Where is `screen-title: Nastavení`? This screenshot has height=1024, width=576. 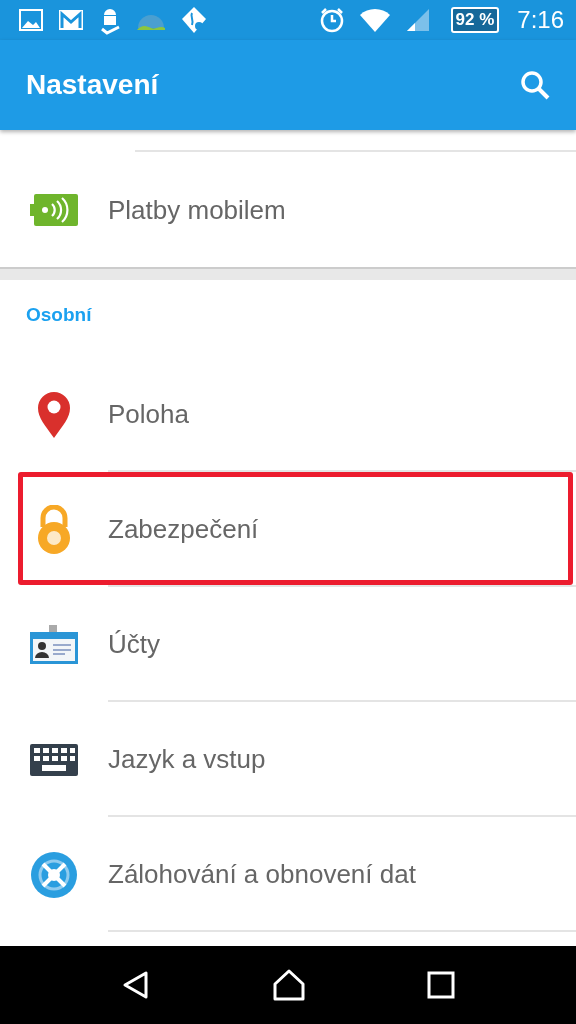
screen-title: Nastavení is located at coordinates (93, 85).